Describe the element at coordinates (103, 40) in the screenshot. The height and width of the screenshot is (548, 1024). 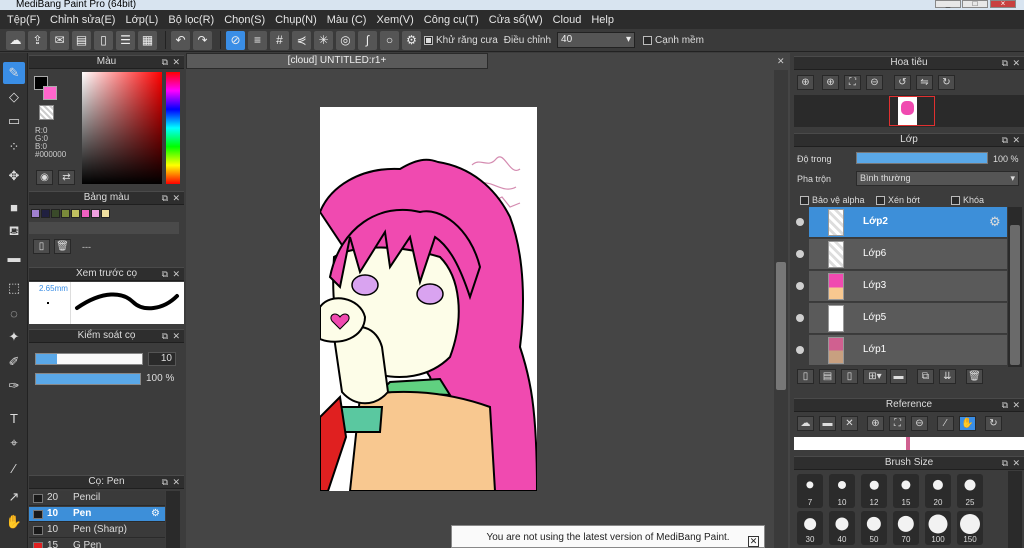
I see `page-icon: ▯` at that location.